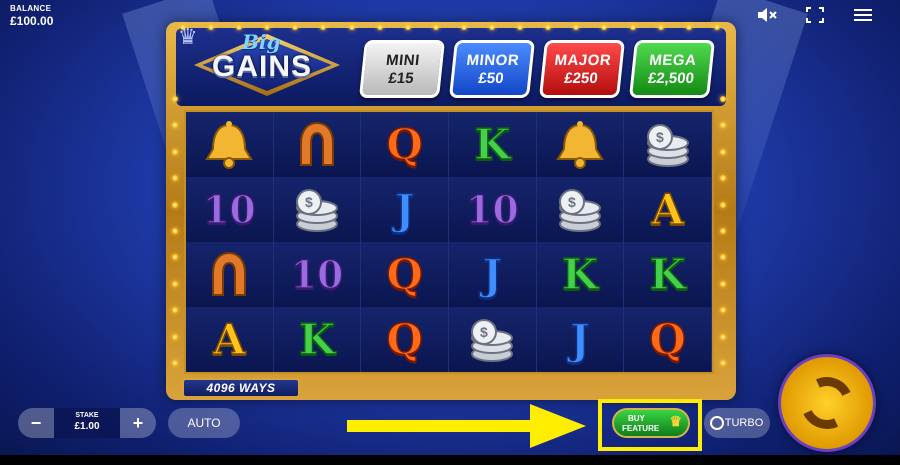 The image size is (900, 465). I want to click on buy-feature-button: BUY FEATURE ♛, so click(651, 423).